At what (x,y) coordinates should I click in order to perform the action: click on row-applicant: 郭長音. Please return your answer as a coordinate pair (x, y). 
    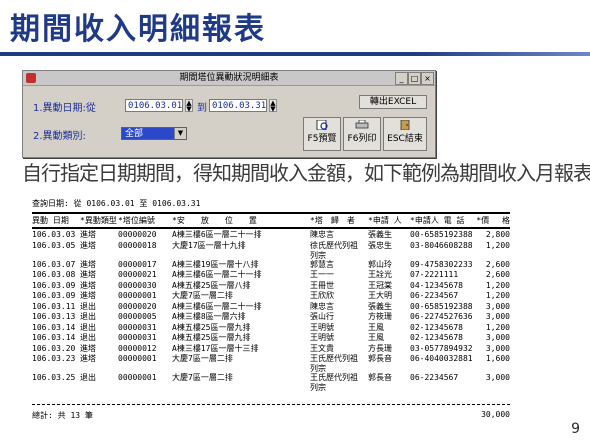
    Looking at the image, I should click on (380, 377).